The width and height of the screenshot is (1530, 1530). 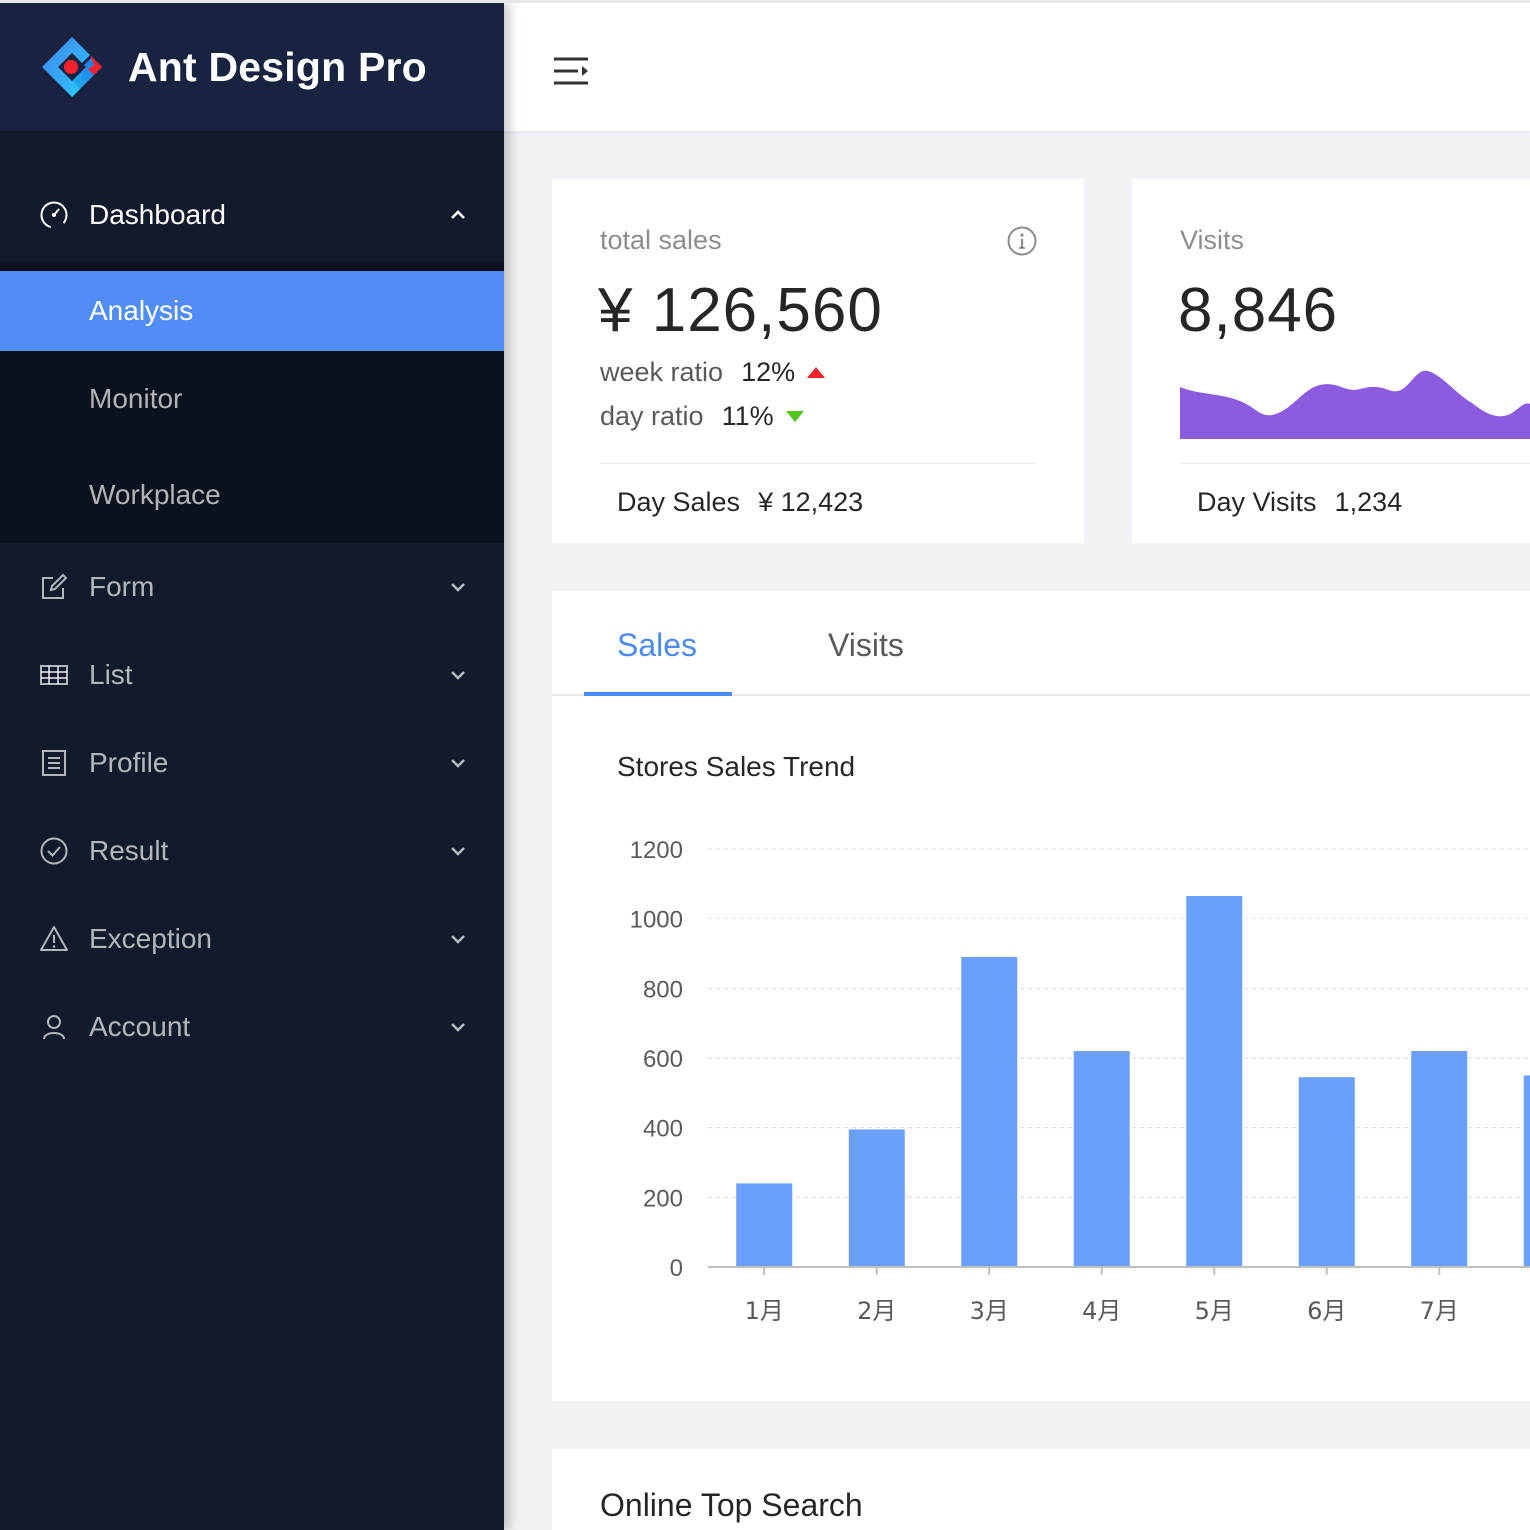 I want to click on tab-sales: Sales, so click(x=657, y=645).